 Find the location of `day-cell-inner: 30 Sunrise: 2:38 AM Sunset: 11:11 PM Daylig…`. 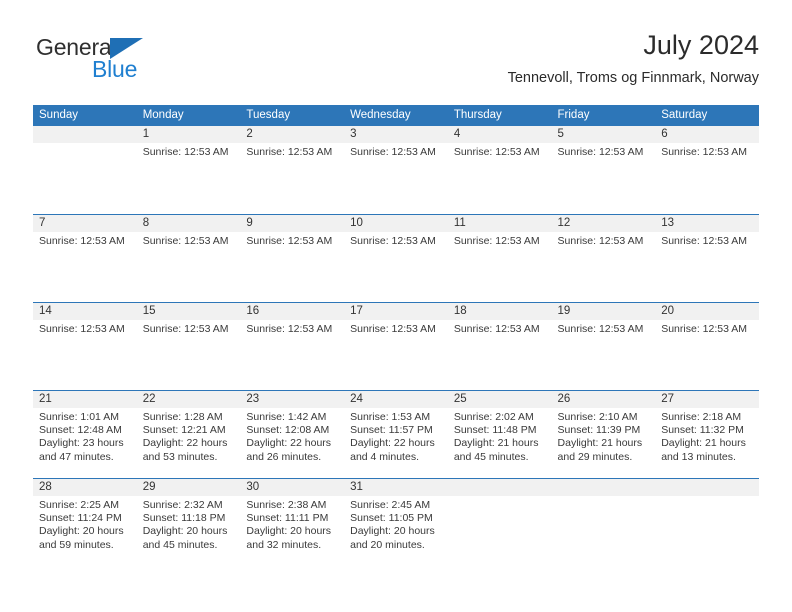

day-cell-inner: 30 Sunrise: 2:38 AM Sunset: 11:11 PM Daylig… is located at coordinates (292, 515).